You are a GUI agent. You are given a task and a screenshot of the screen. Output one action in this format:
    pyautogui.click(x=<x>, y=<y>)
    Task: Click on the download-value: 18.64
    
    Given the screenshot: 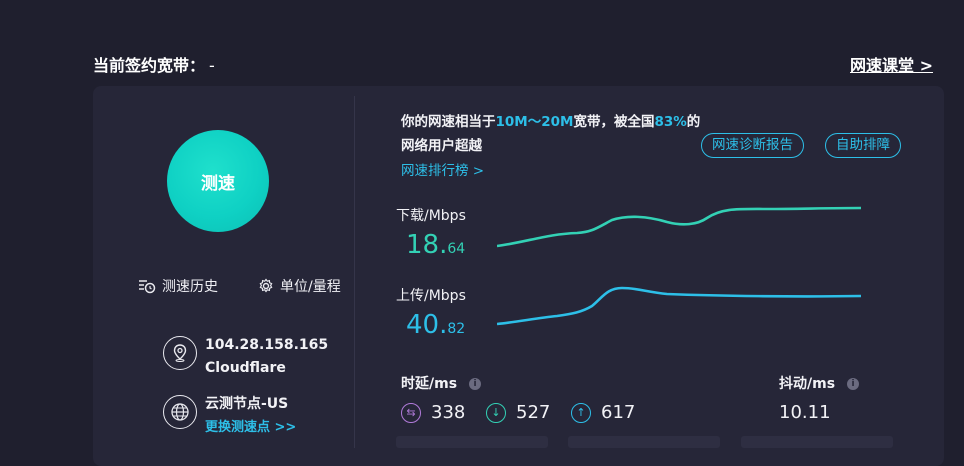 What is the action you would take?
    pyautogui.click(x=435, y=245)
    